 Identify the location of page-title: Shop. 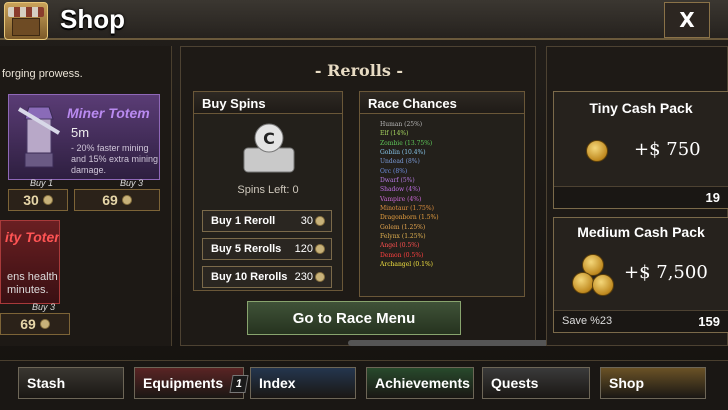
(92, 19).